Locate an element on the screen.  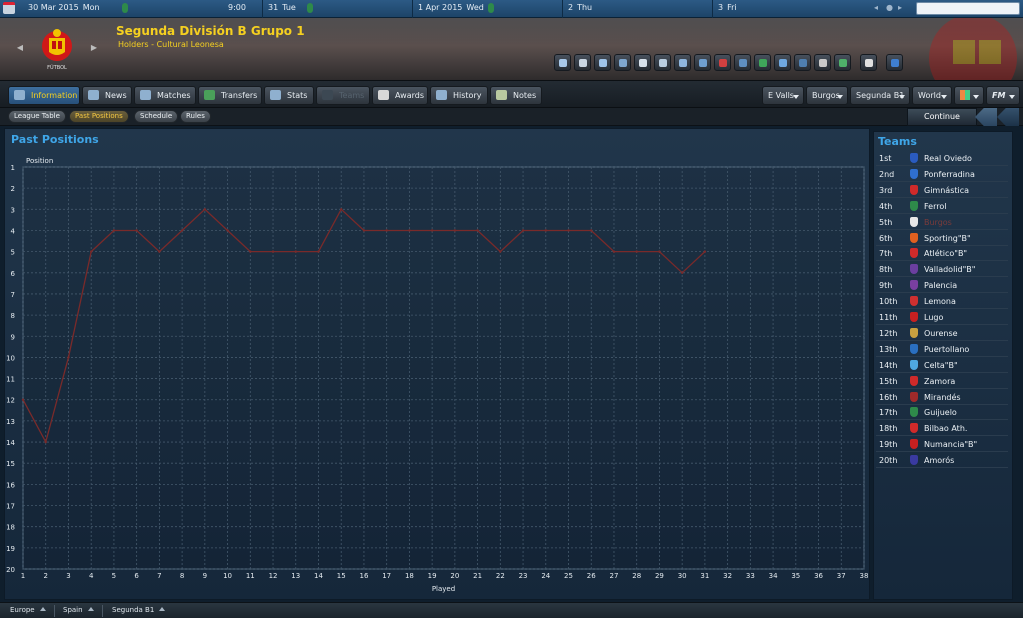
team-row: 17th Guijuelo is located at coordinates (942, 412).